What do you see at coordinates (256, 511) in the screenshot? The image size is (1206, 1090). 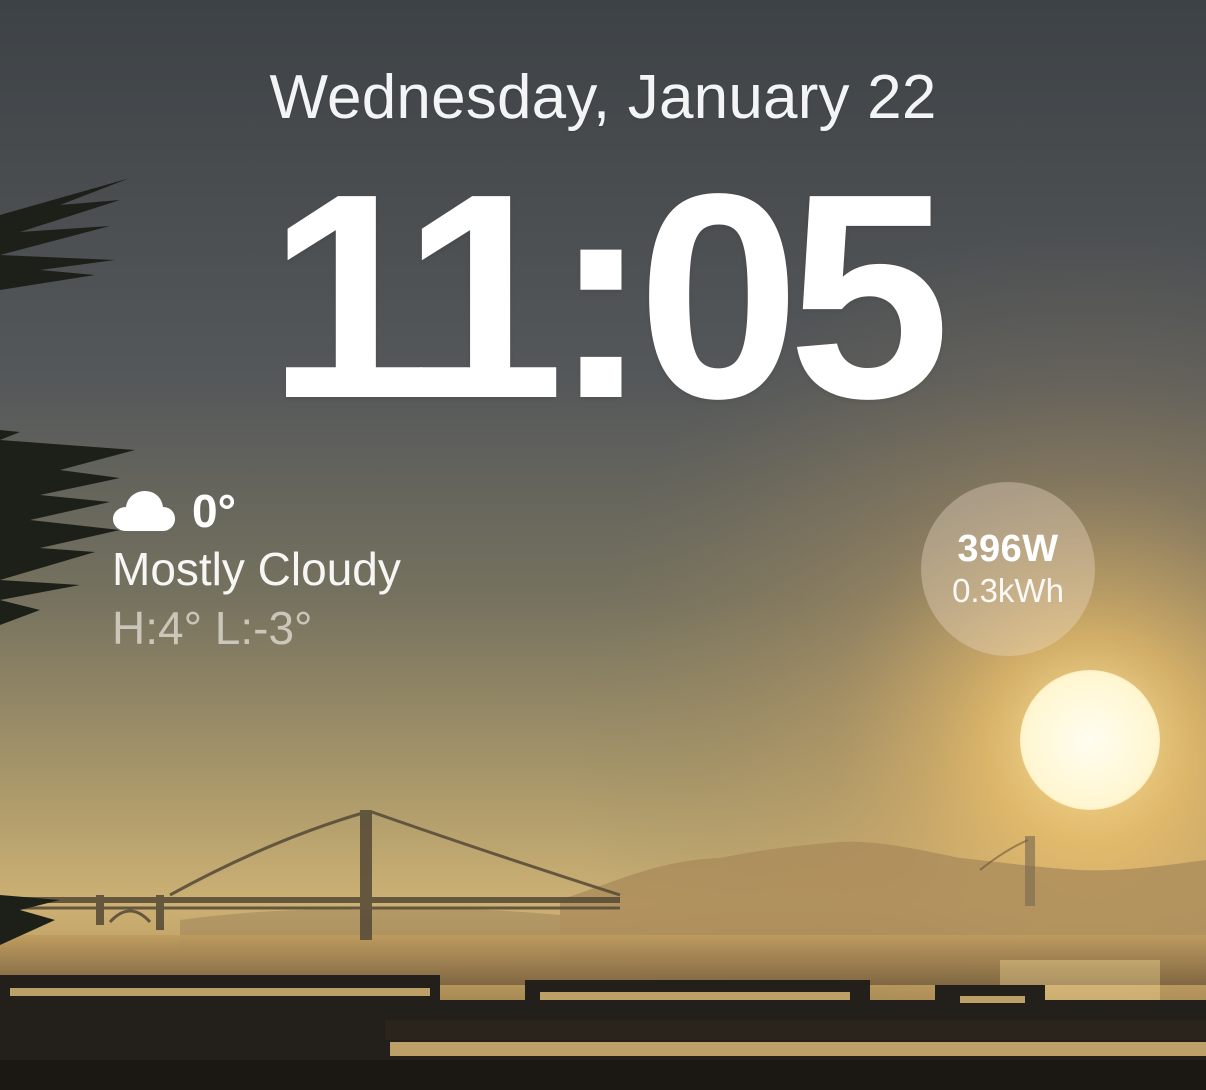 I see `weather-current: 0°` at bounding box center [256, 511].